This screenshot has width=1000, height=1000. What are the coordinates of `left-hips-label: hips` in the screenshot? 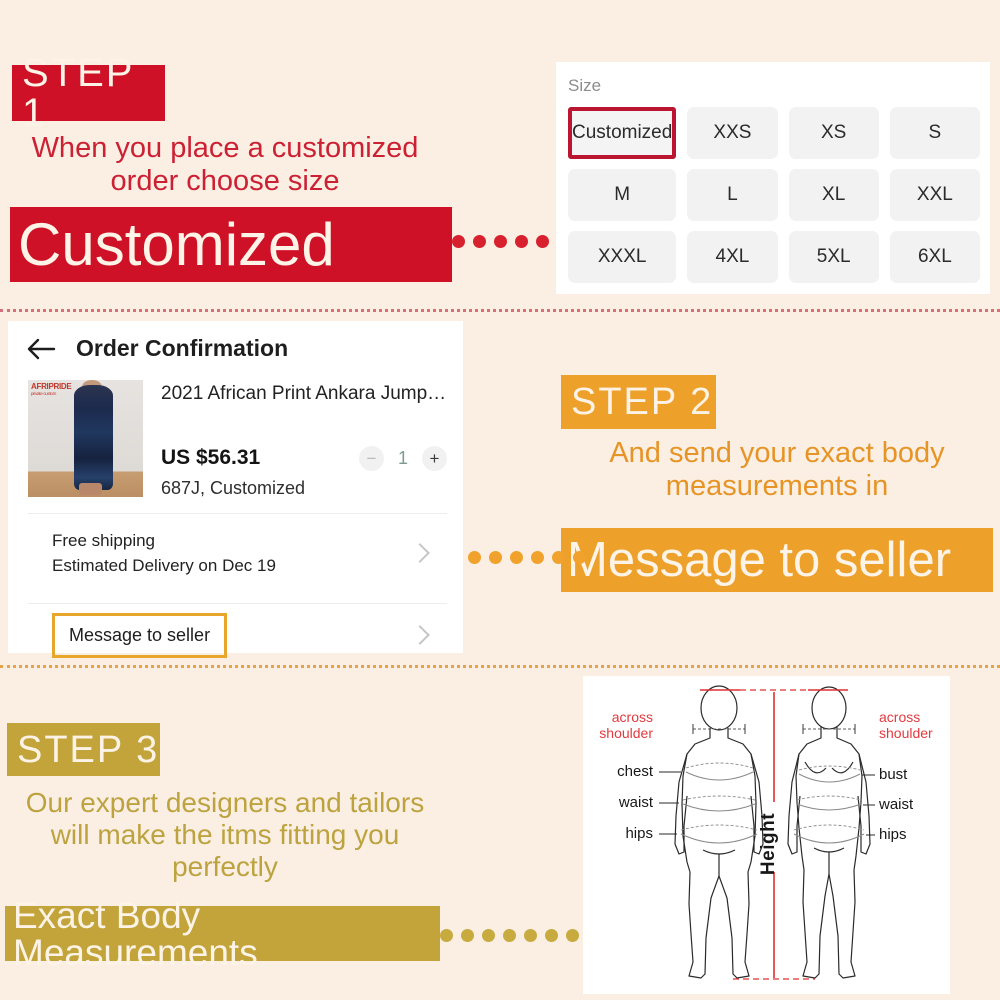 It's located at (639, 833).